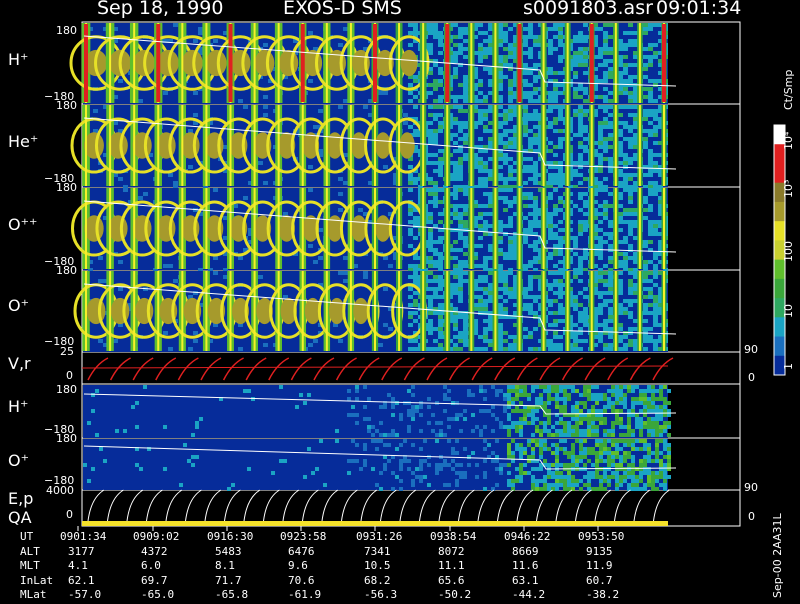 The width and height of the screenshot is (800, 604). I want to click on table-cell: 70.6, so click(301, 580).